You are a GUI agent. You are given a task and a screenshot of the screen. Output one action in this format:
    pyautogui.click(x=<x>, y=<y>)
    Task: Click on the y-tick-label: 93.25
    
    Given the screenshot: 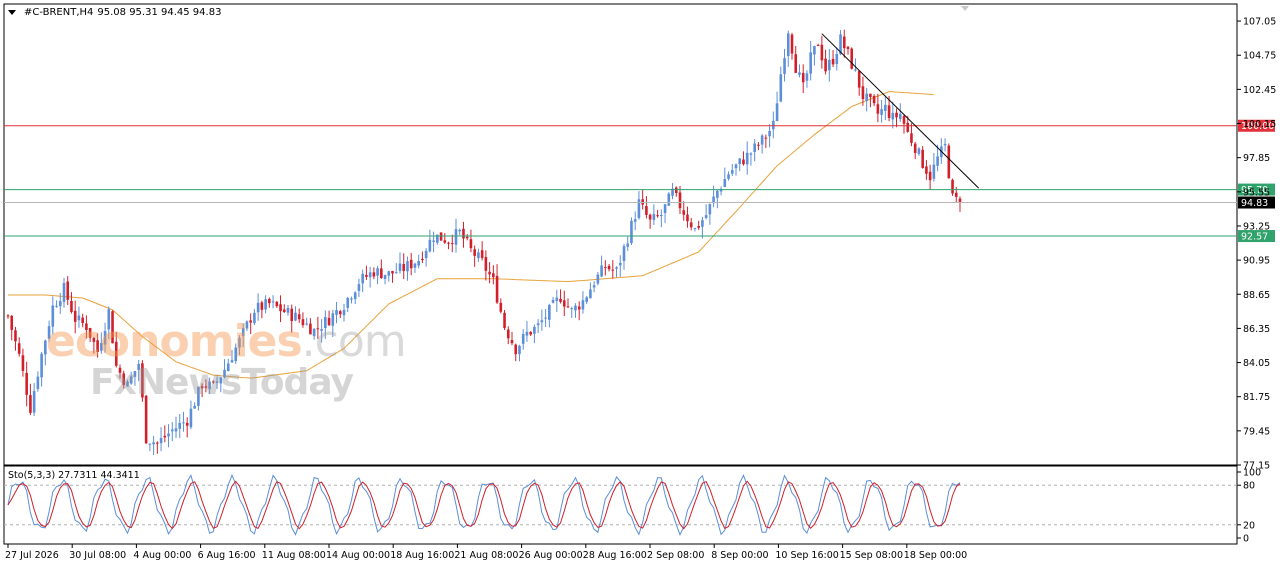 What is the action you would take?
    pyautogui.click(x=1256, y=226)
    